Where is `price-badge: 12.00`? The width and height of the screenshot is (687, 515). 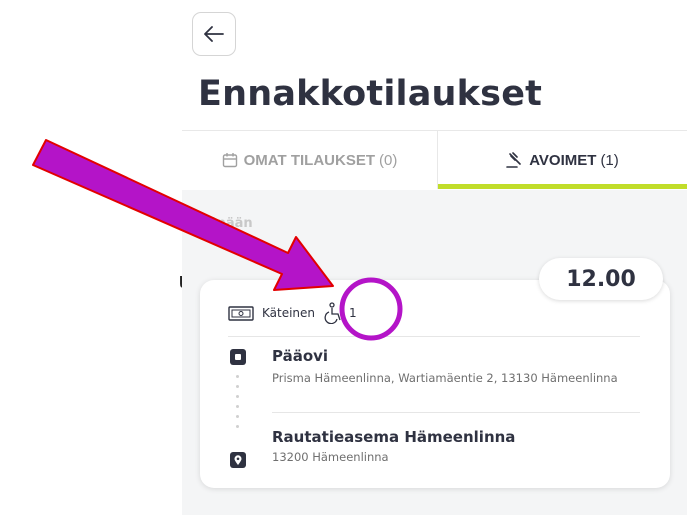 price-badge: 12.00 is located at coordinates (601, 279).